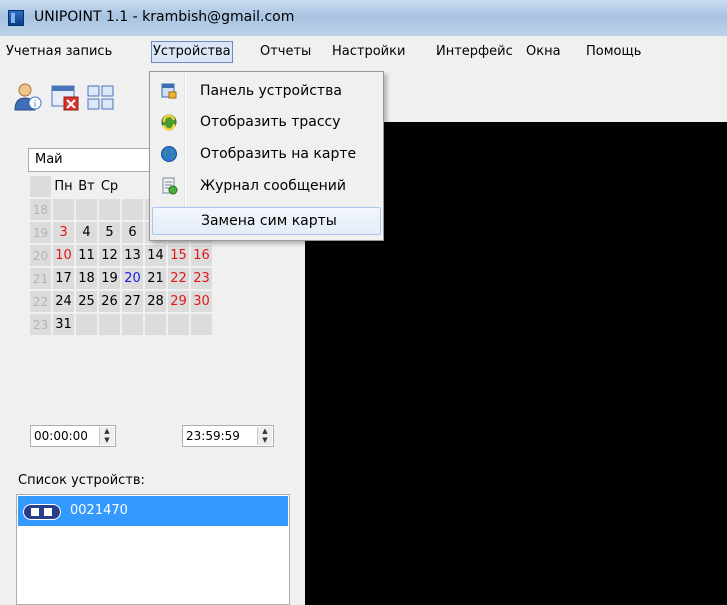  Describe the element at coordinates (213, 436) in the screenshot. I see `time-to-value: 23:59:59` at that location.